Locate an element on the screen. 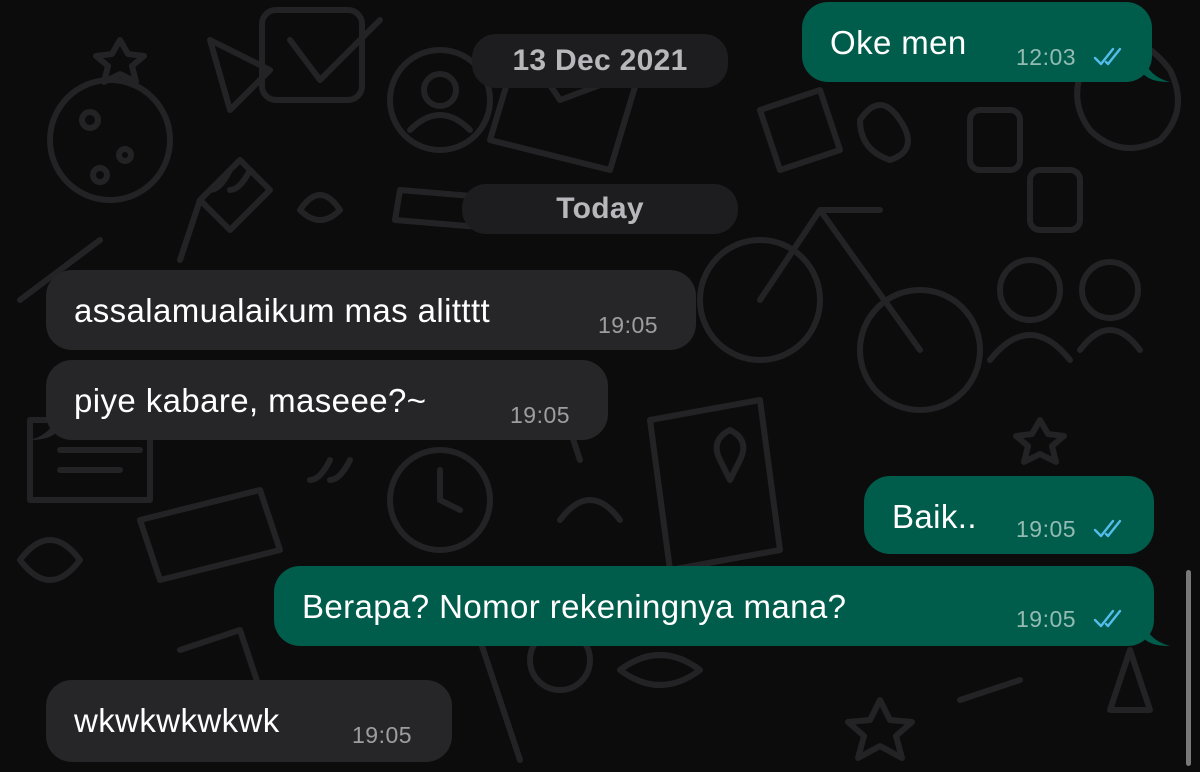 The width and height of the screenshot is (1200, 772). message-bubble-incoming: wkwkwkwkwk 19:05 is located at coordinates (249, 721).